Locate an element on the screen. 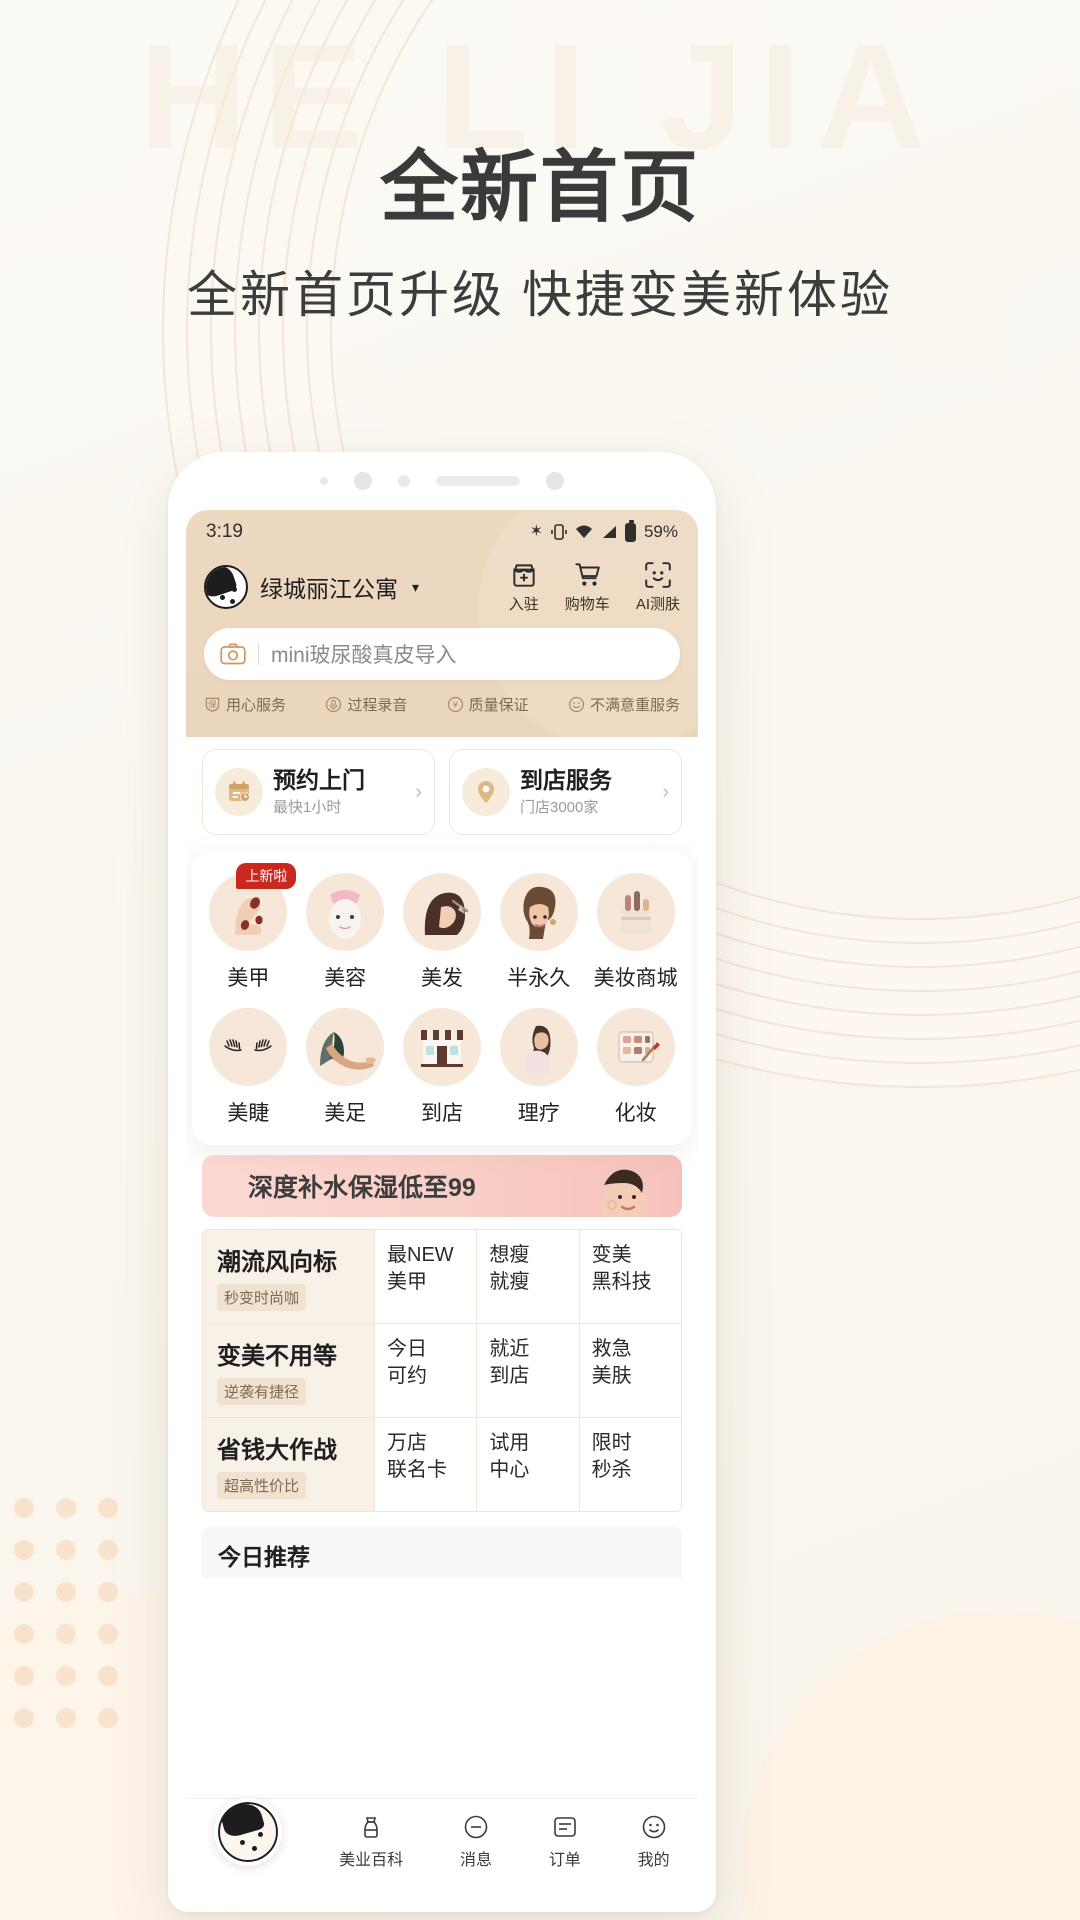 This screenshot has width=1080, height=1920. category-row: 上新啦 美甲 美容 美发 半永久 美妆商城 is located at coordinates (442, 927).